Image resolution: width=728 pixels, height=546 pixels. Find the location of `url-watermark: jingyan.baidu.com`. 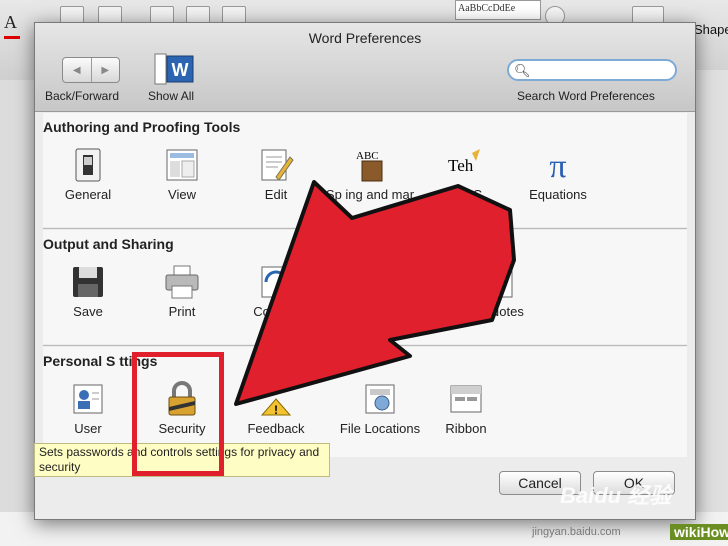

url-watermark: jingyan.baidu.com is located at coordinates (576, 532).